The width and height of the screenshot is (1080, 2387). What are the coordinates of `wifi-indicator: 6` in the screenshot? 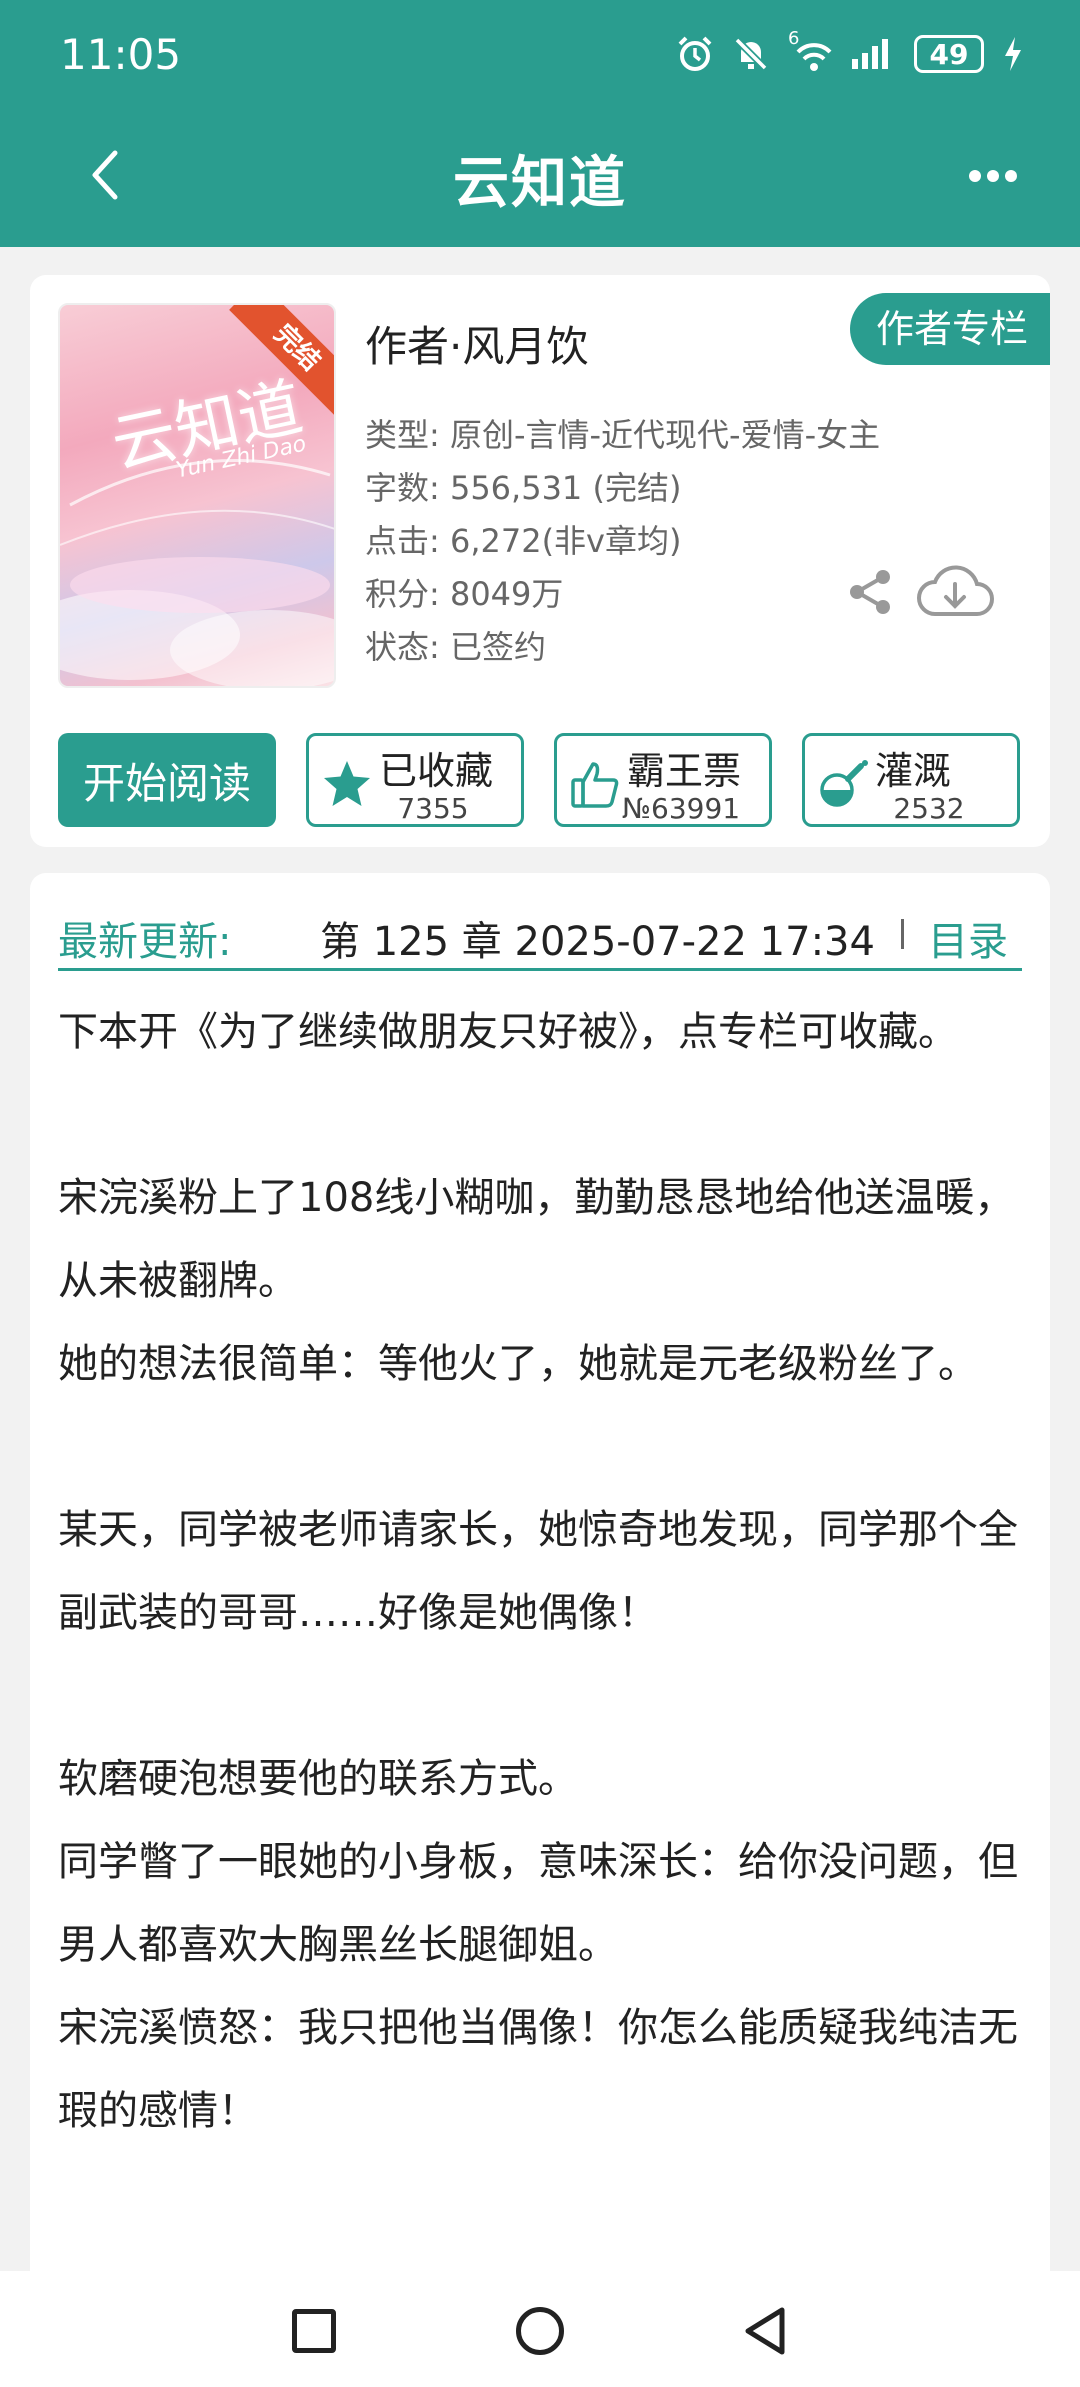 It's located at (810, 51).